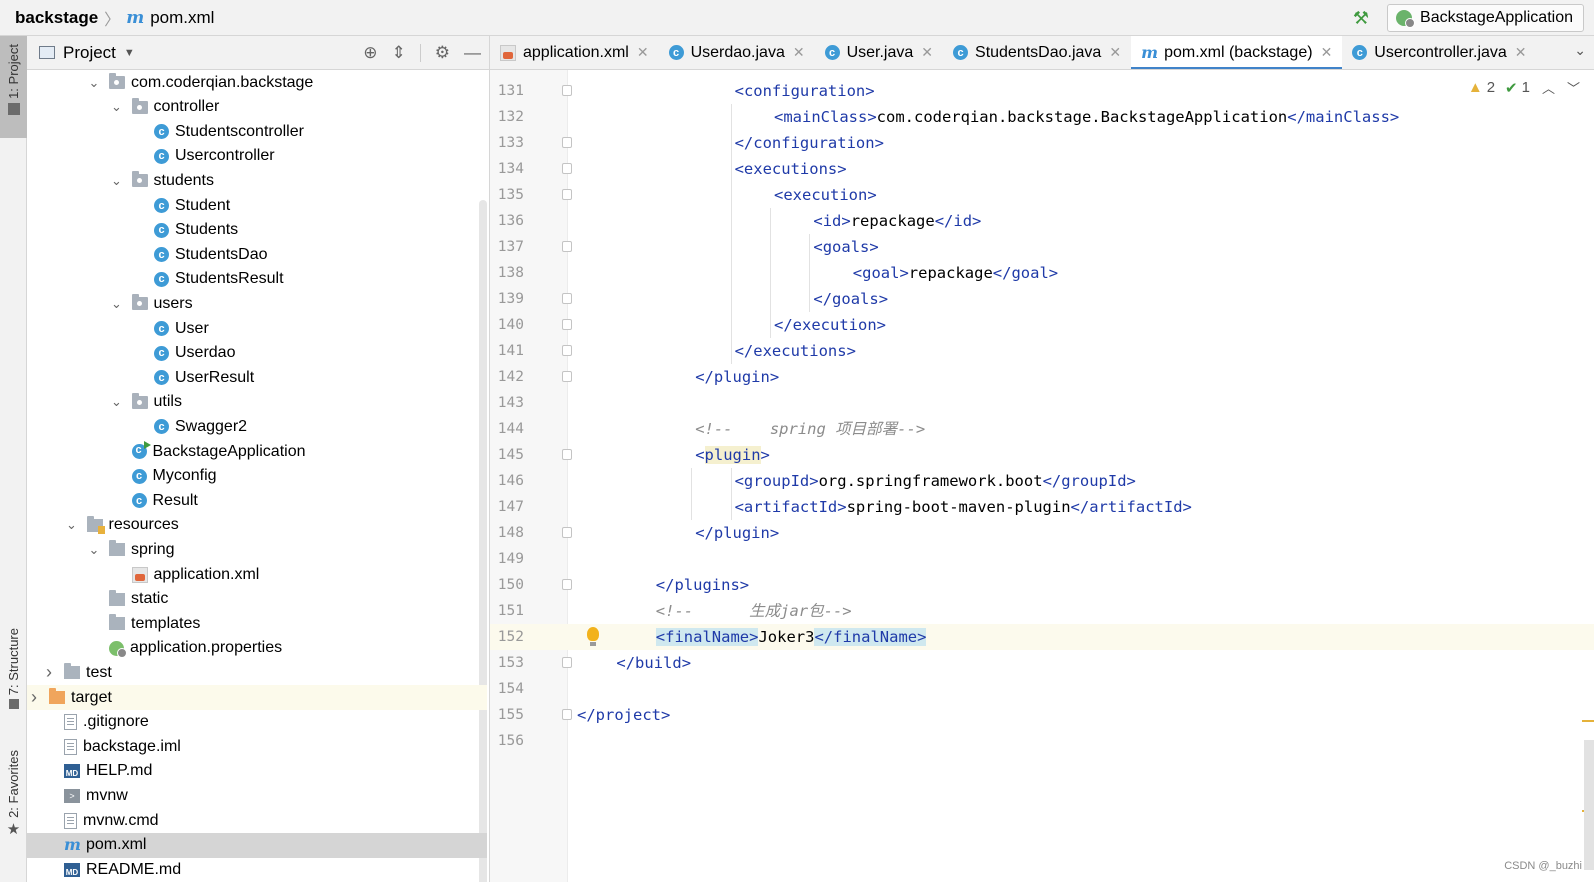 Image resolution: width=1594 pixels, height=882 pixels. I want to click on tree-item: ›Students, so click(257, 230).